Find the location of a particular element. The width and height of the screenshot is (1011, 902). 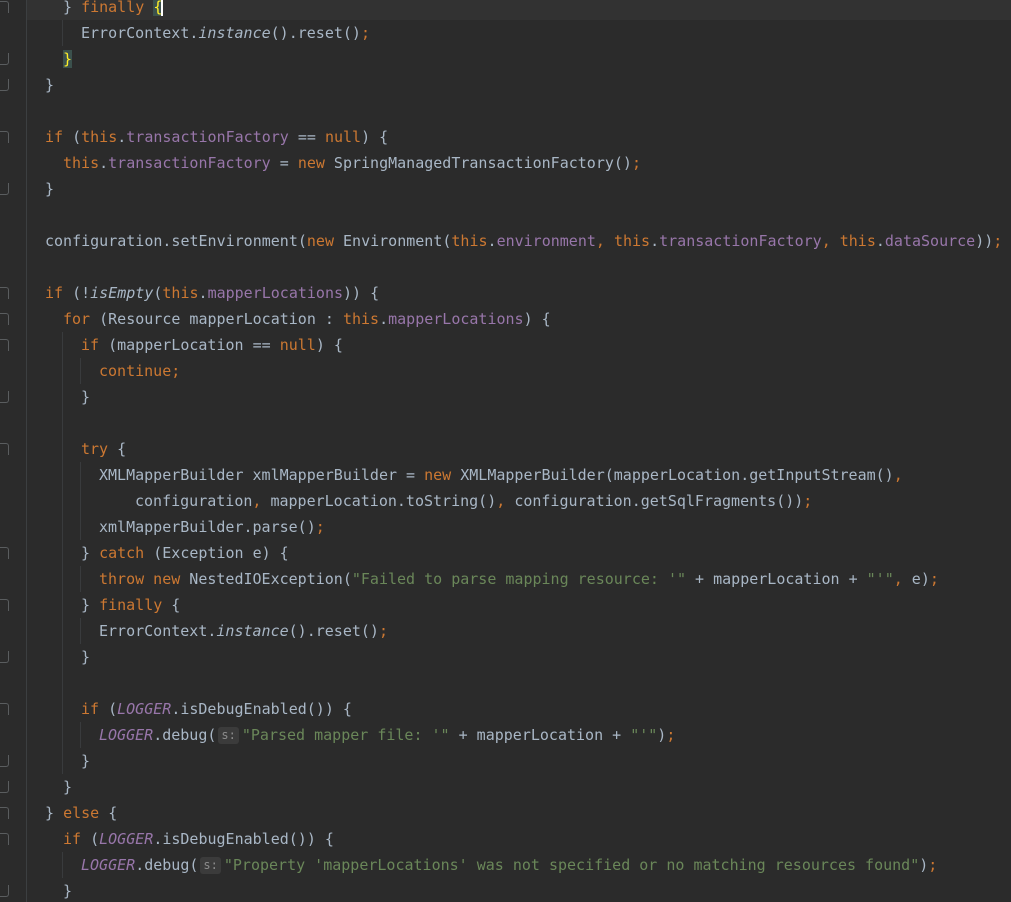

code-token: configuration.getSqlFragments()) is located at coordinates (659, 501).